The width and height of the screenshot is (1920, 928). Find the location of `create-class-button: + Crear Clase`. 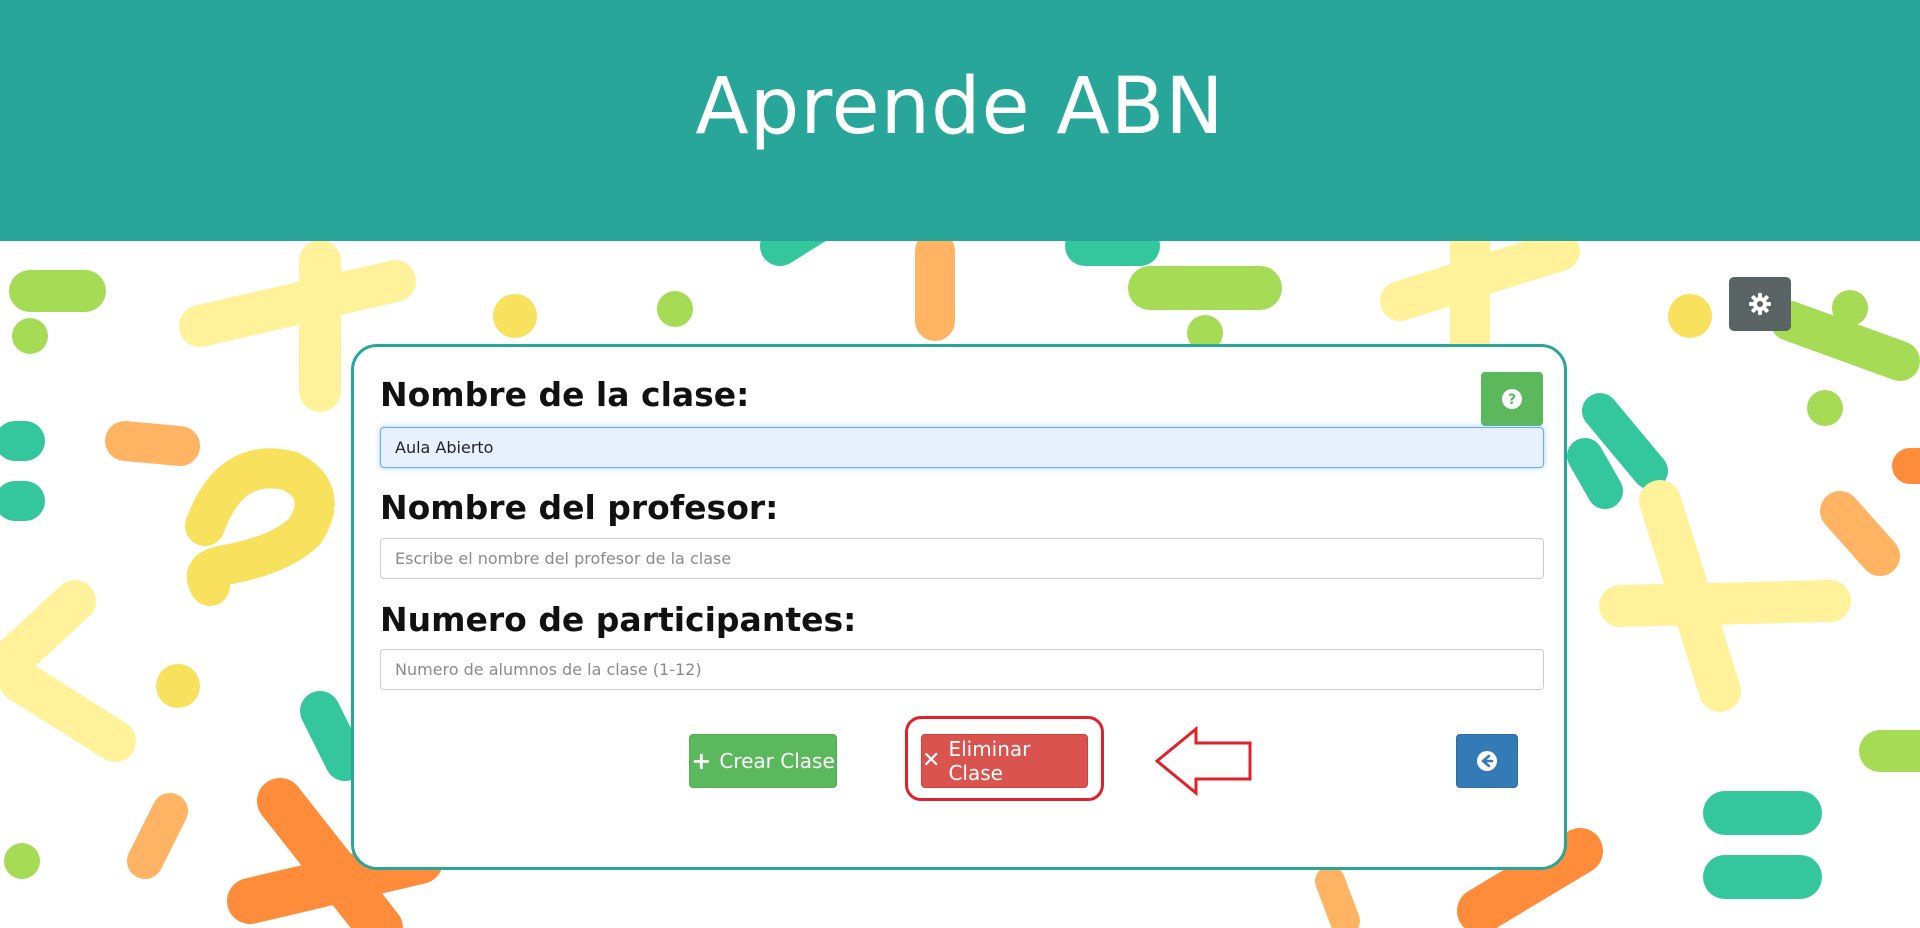

create-class-button: + Crear Clase is located at coordinates (763, 761).